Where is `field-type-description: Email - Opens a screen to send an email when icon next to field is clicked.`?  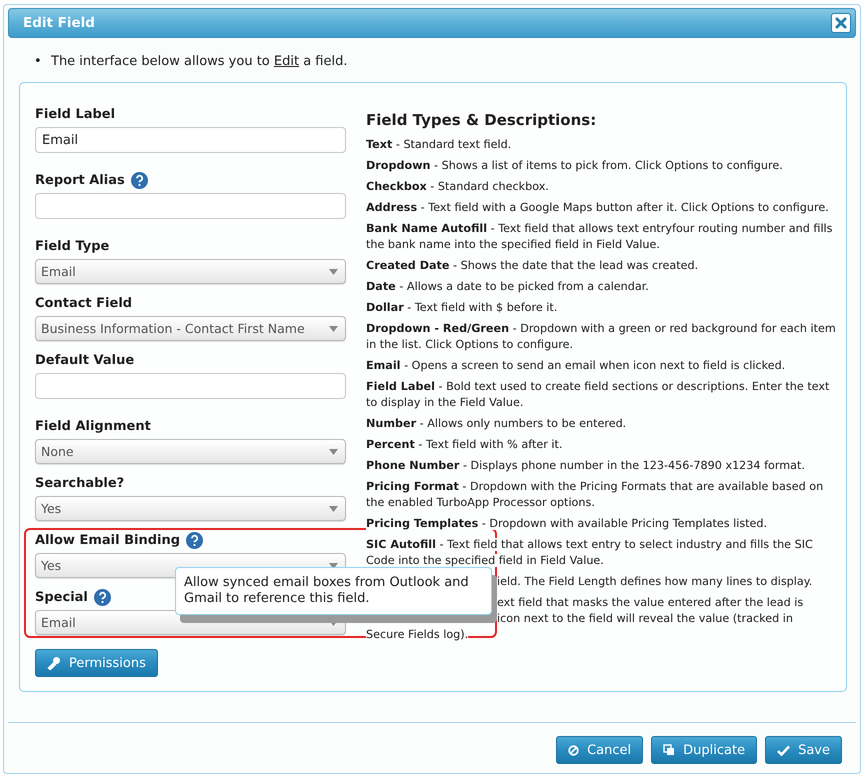 field-type-description: Email - Opens a screen to send an email when icon next to field is clicked. is located at coordinates (576, 366).